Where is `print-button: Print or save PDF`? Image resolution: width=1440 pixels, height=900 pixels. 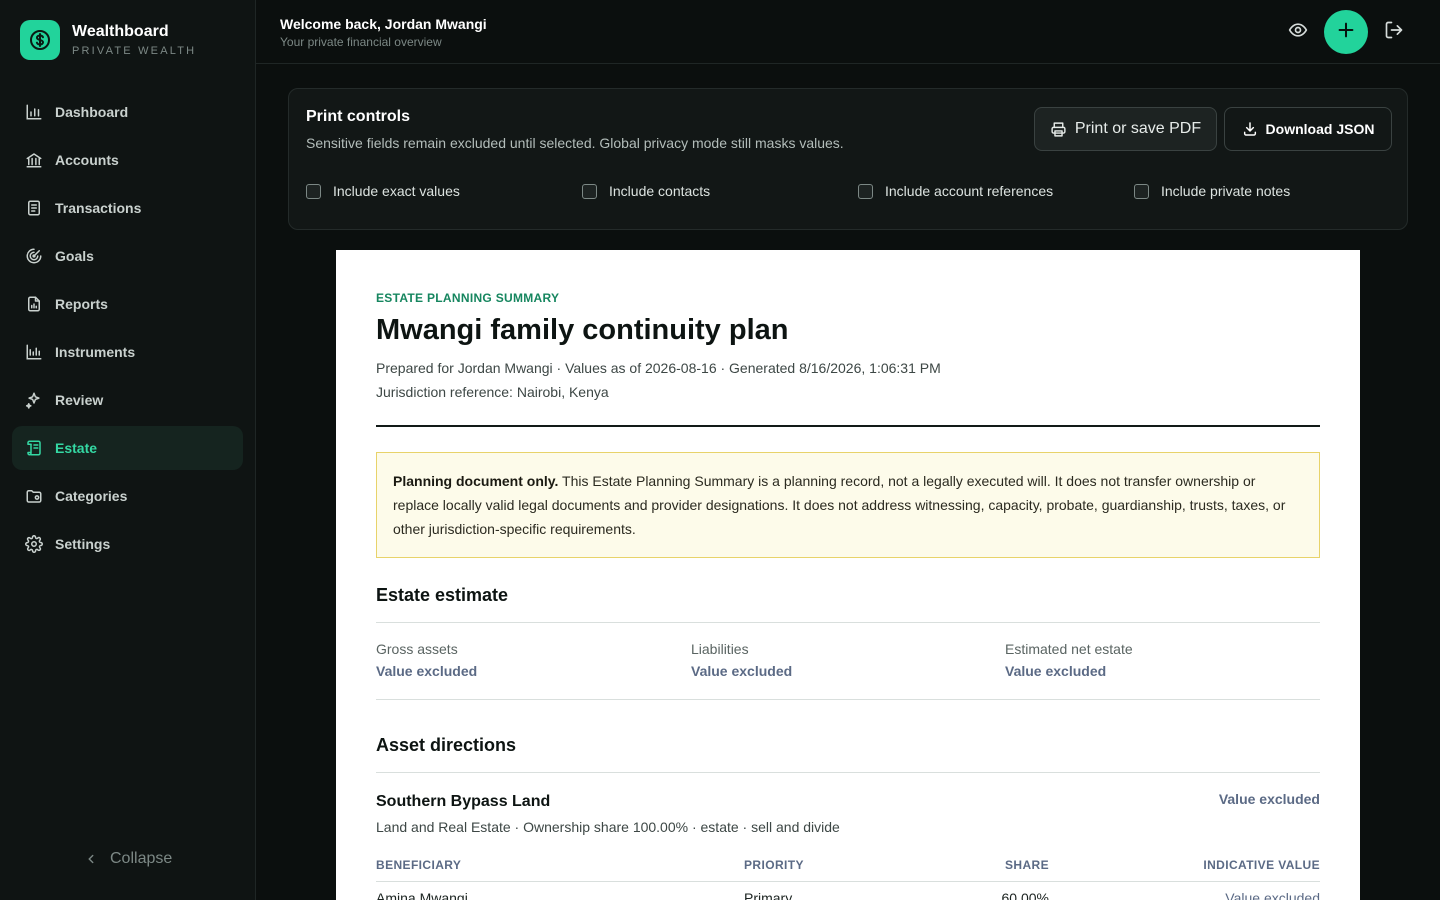
print-button: Print or save PDF is located at coordinates (1125, 129).